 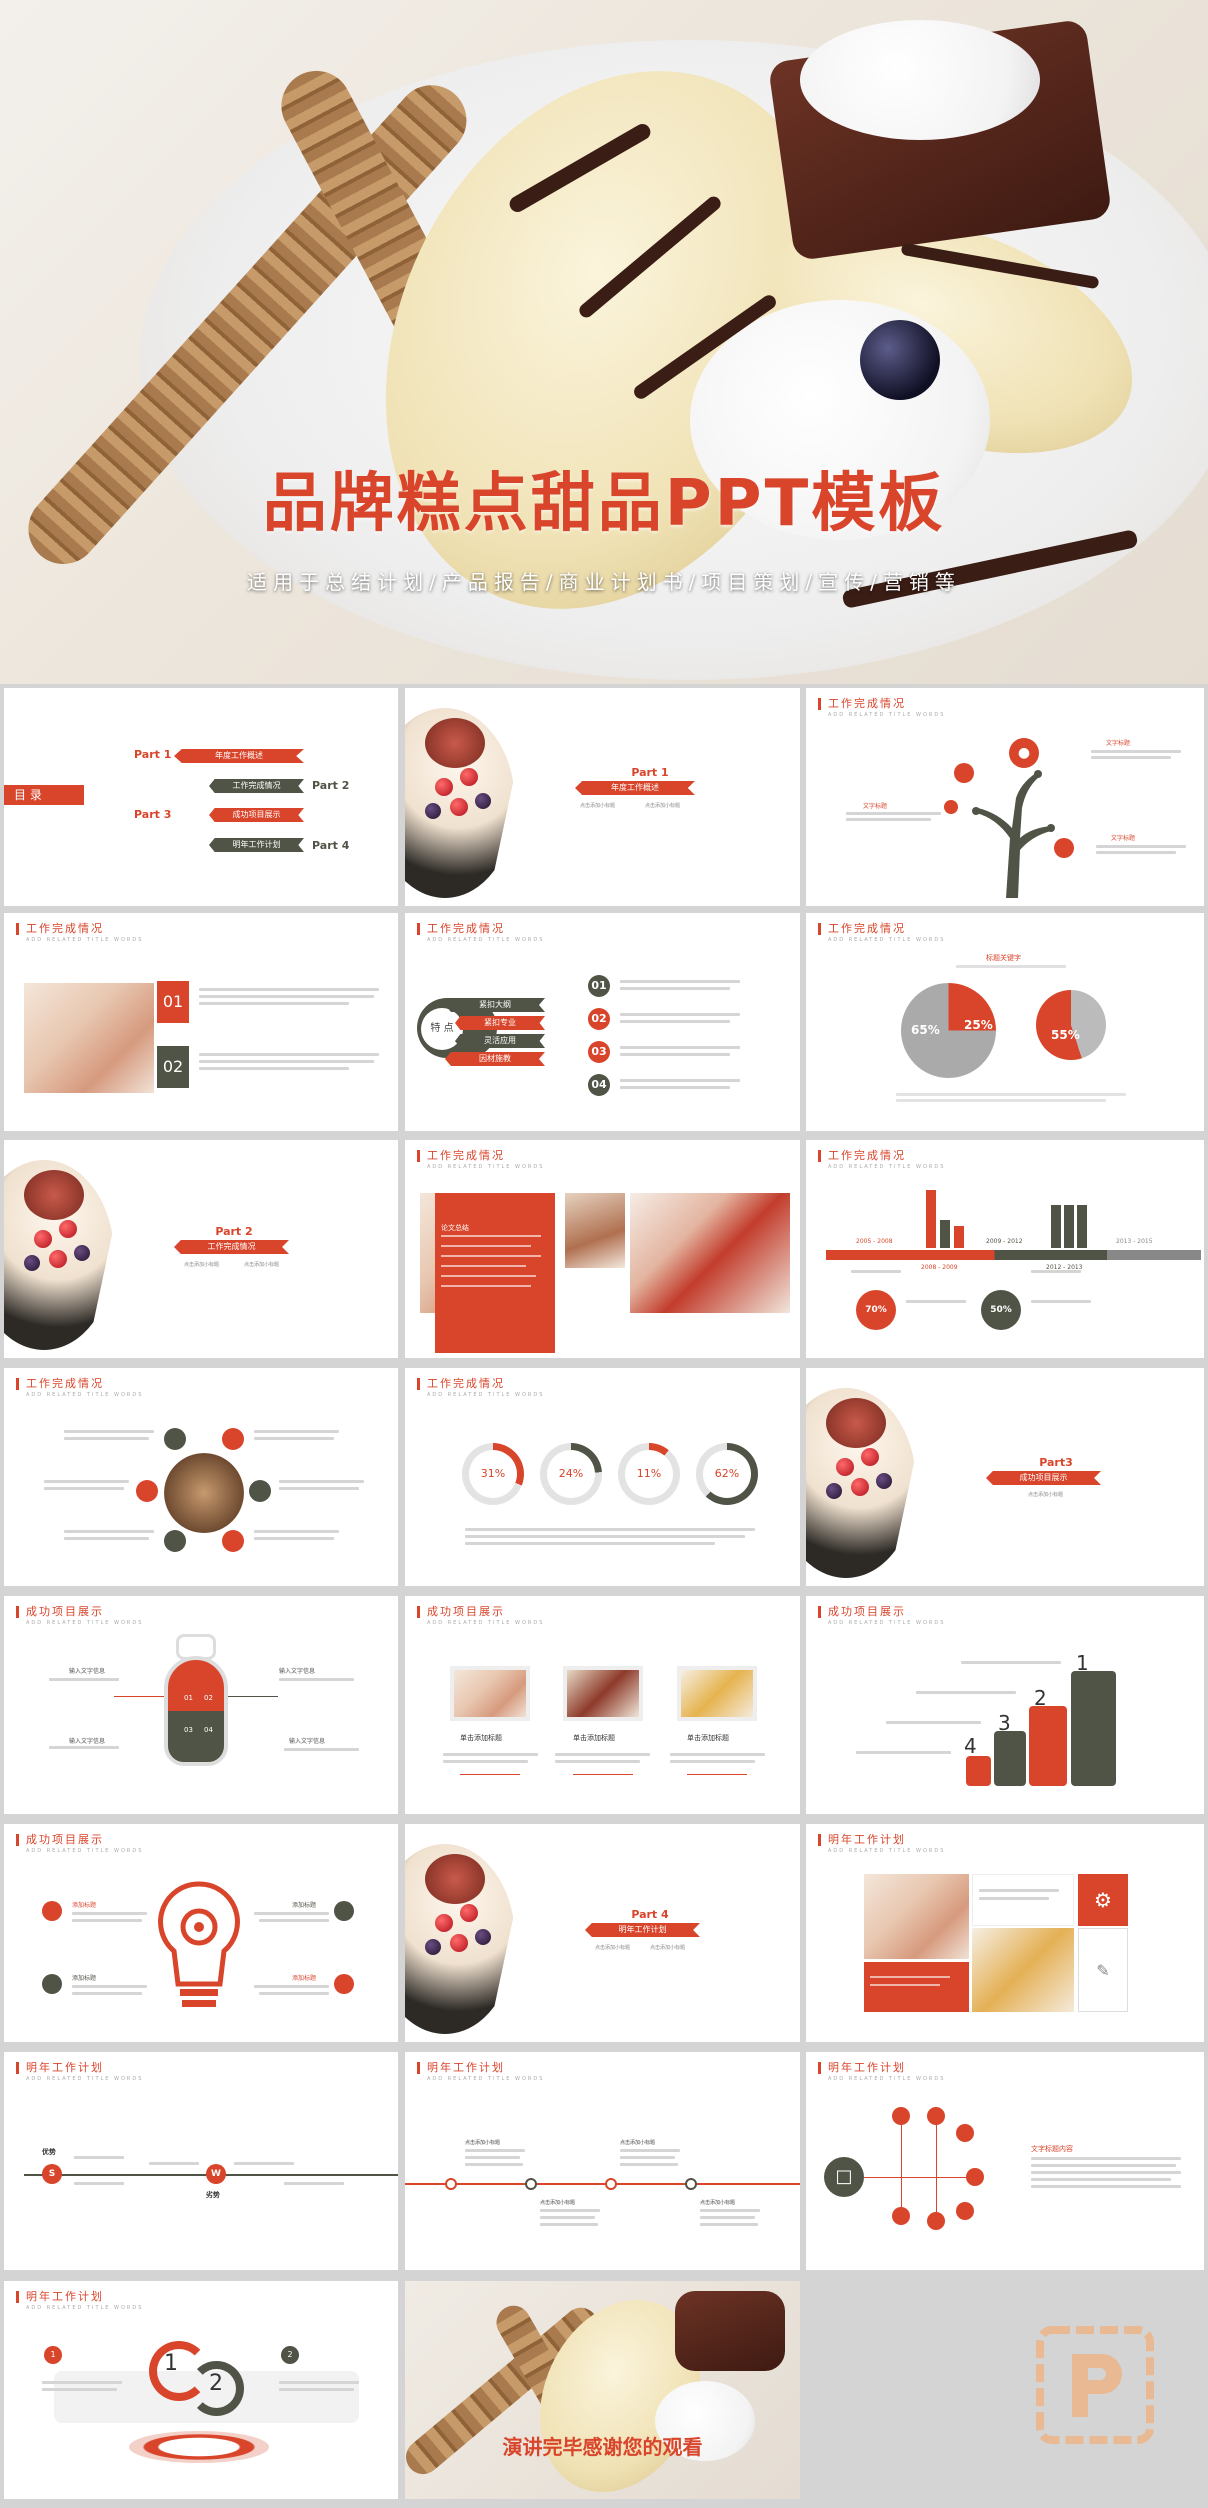 I want to click on toc-item-1: 年度工作概述, so click(x=239, y=756).